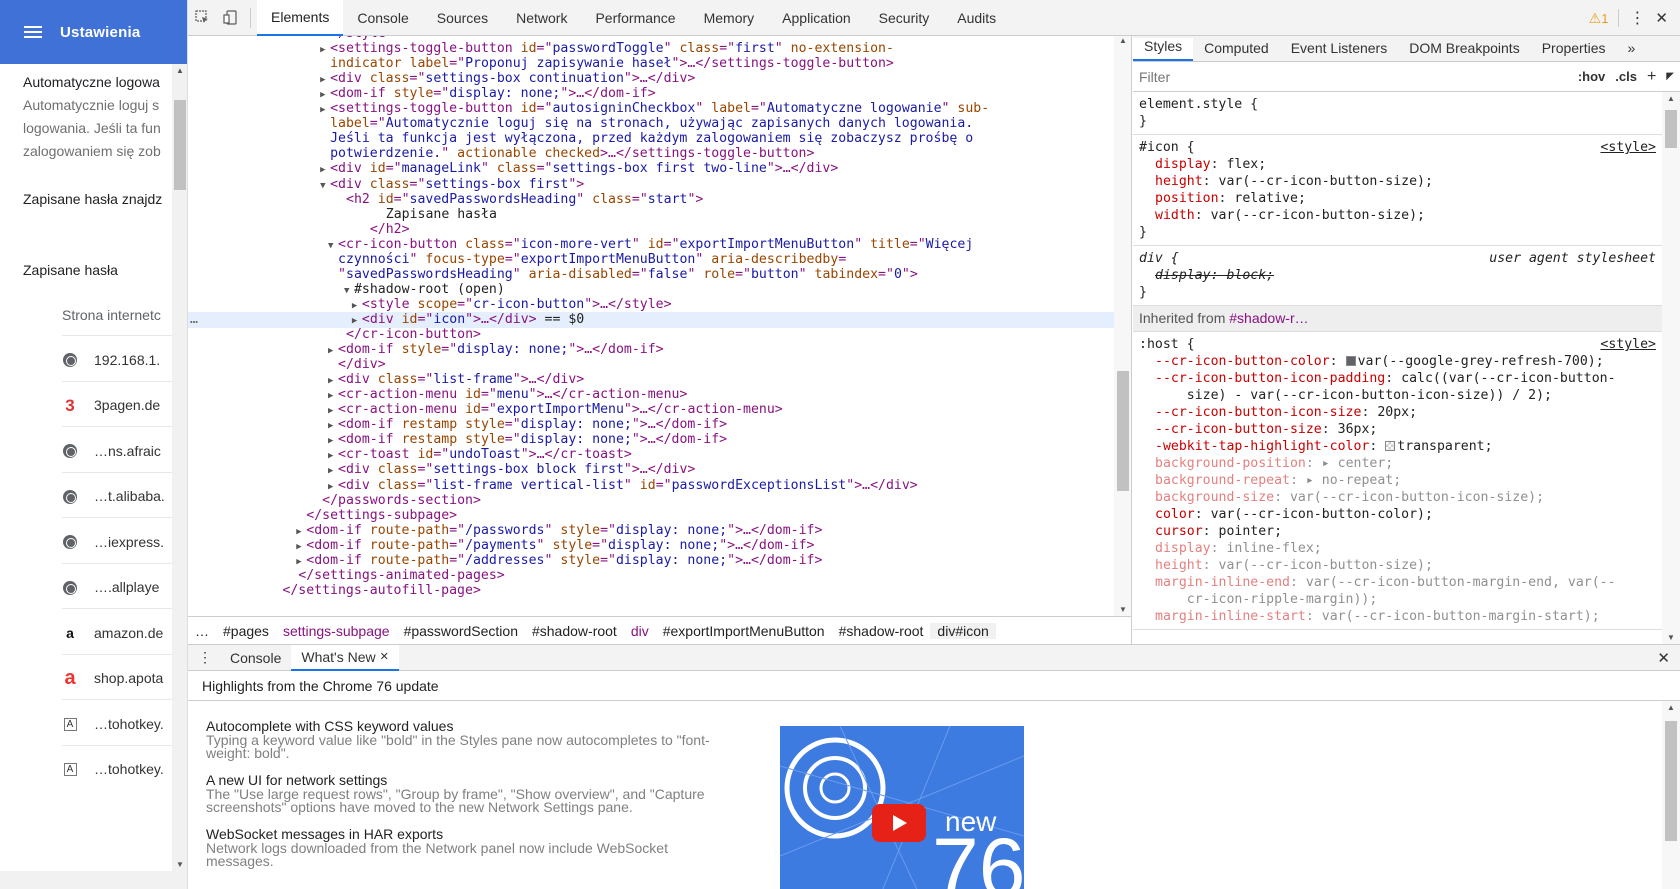 The image size is (1680, 889). Describe the element at coordinates (635, 18) in the screenshot. I see `tab-performance: Performance` at that location.